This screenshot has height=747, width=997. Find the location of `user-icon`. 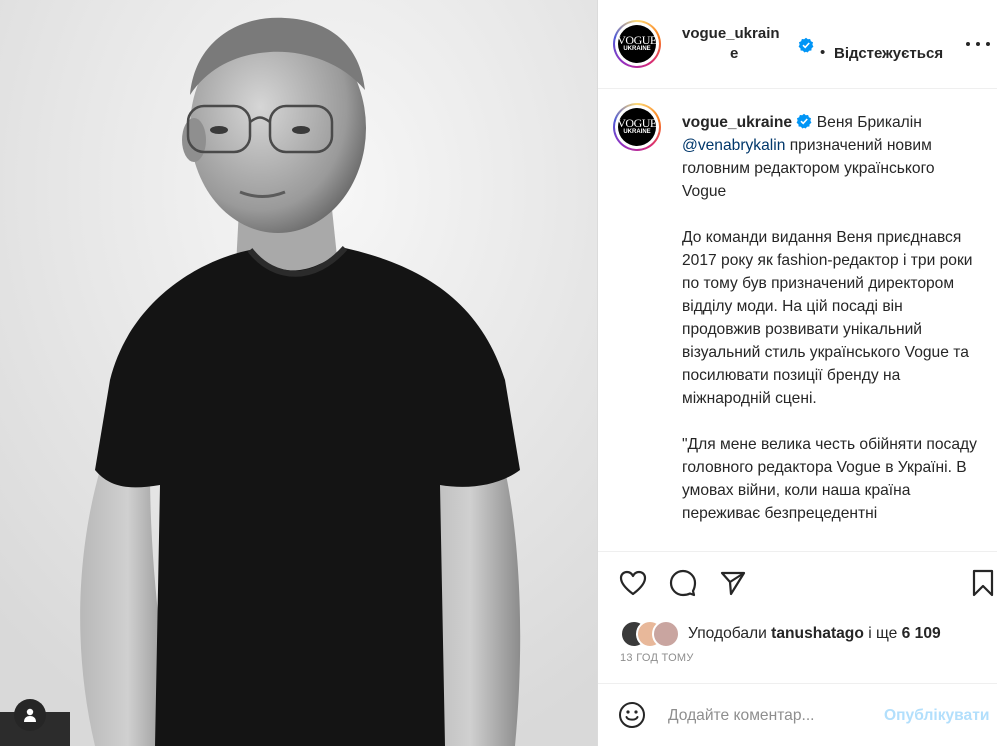

user-icon is located at coordinates (30, 715).